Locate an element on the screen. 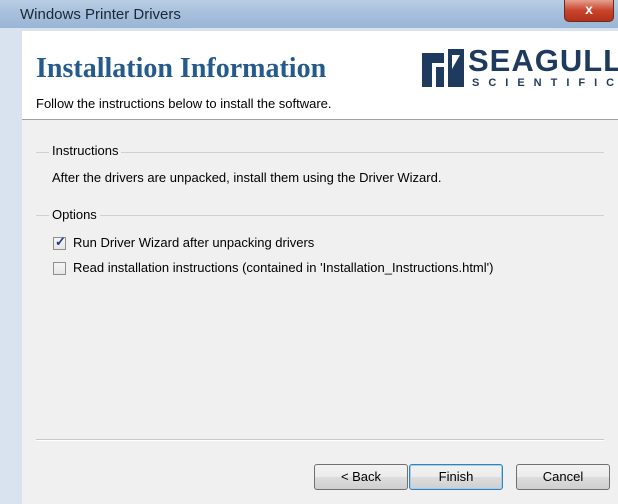 This screenshot has height=504, width=618. logo-wordmark: SEAGULL is located at coordinates (543, 60).